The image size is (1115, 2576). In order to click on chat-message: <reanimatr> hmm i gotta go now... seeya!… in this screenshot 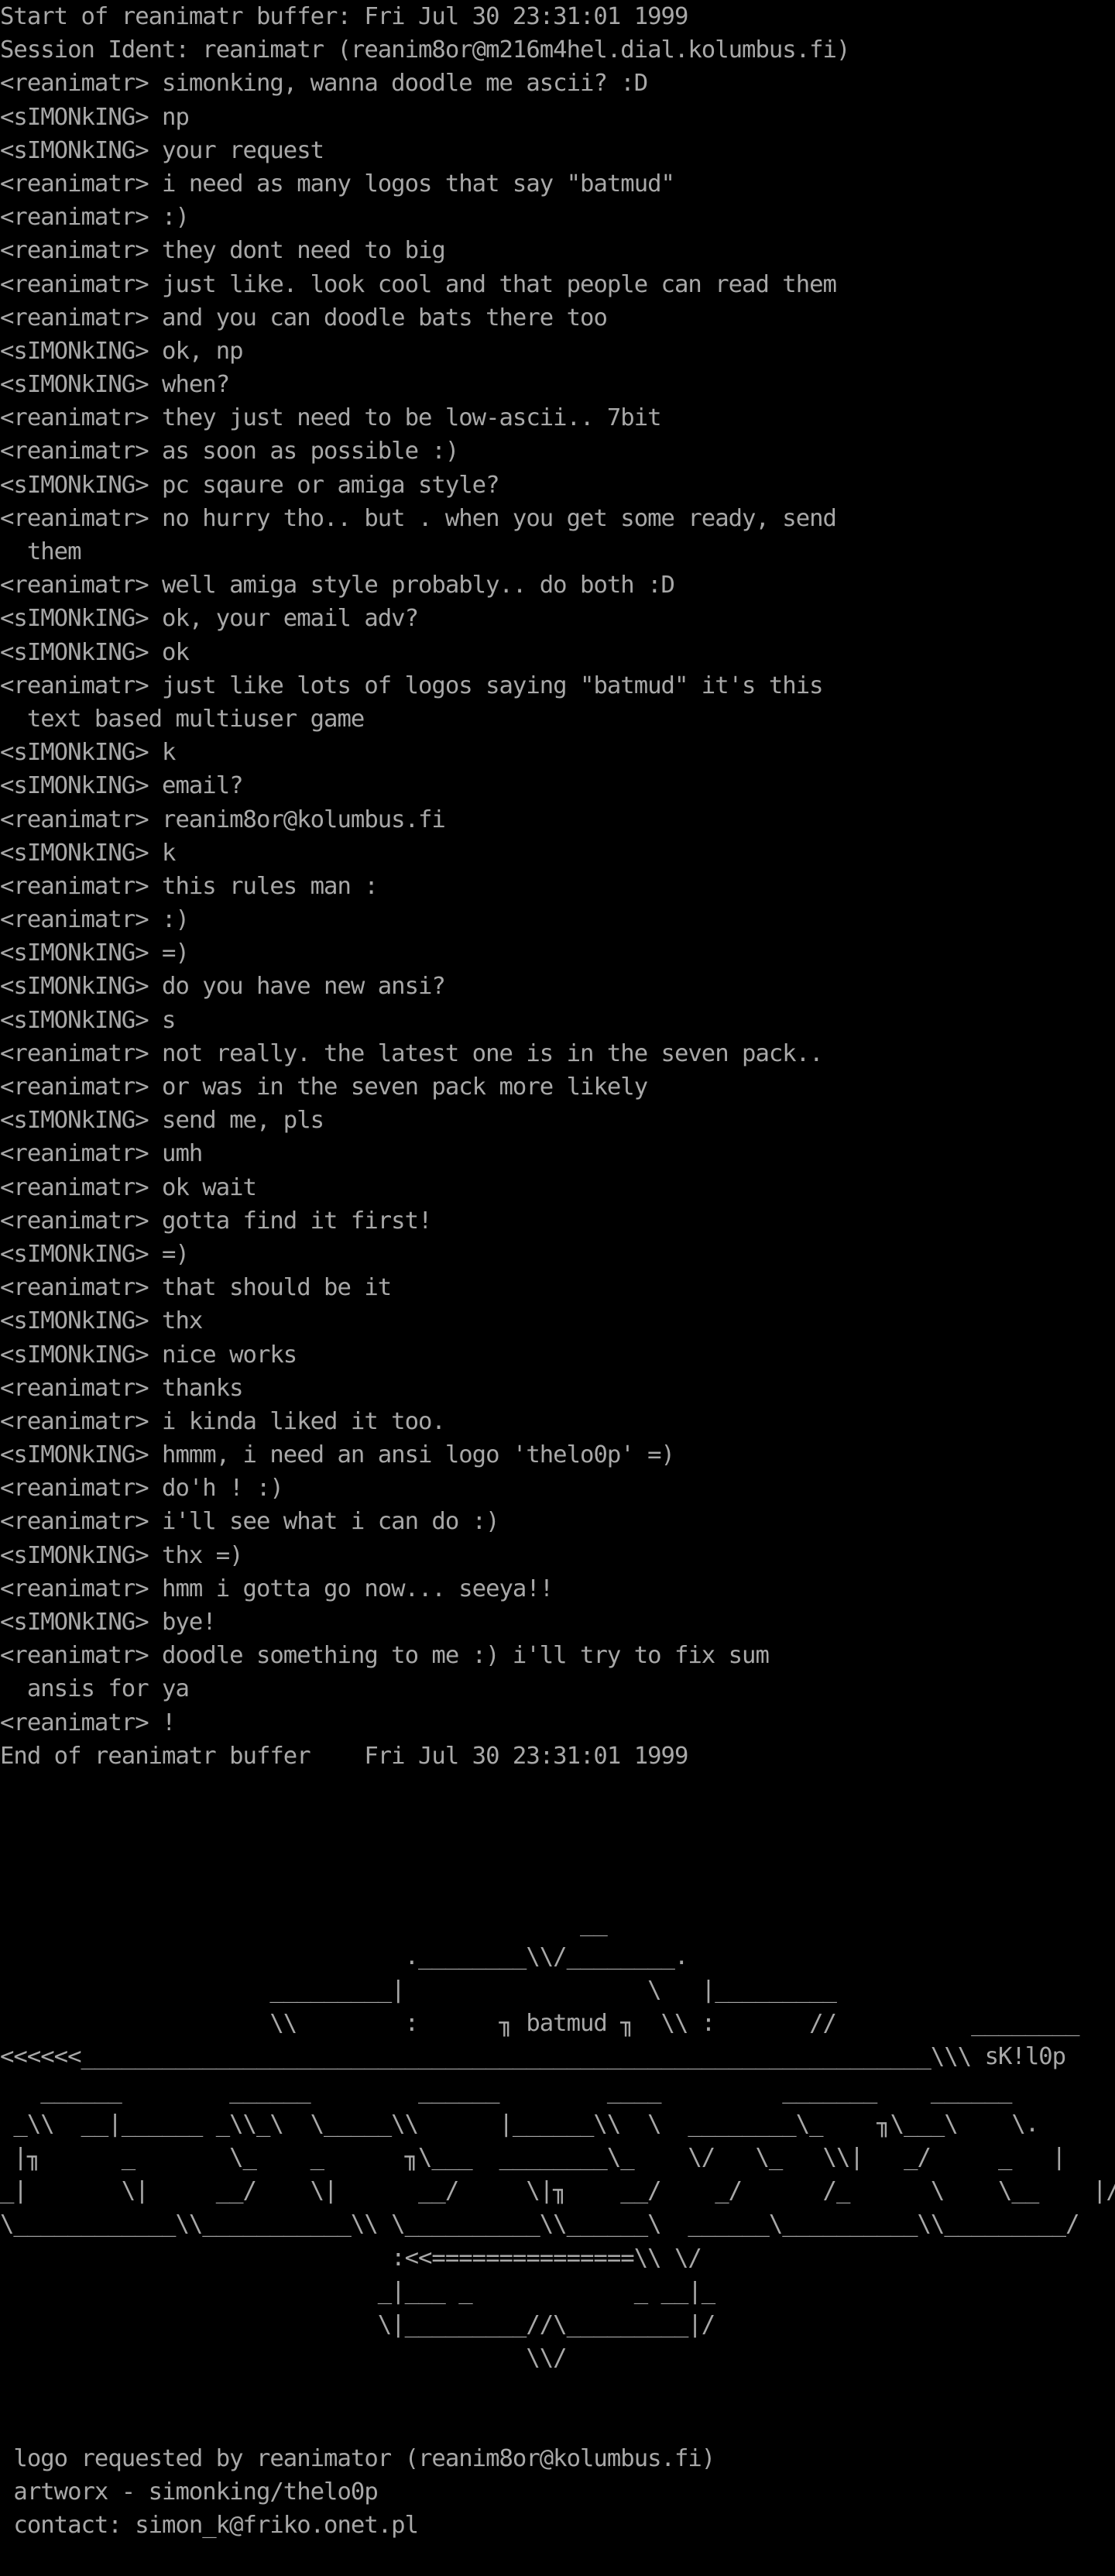, I will do `click(557, 1589)`.